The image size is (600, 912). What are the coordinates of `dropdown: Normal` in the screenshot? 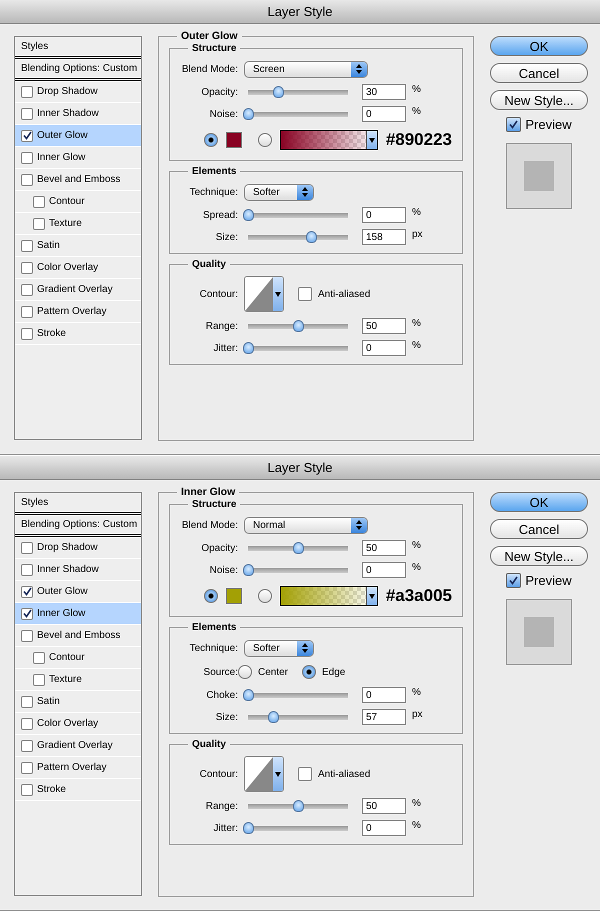 It's located at (306, 525).